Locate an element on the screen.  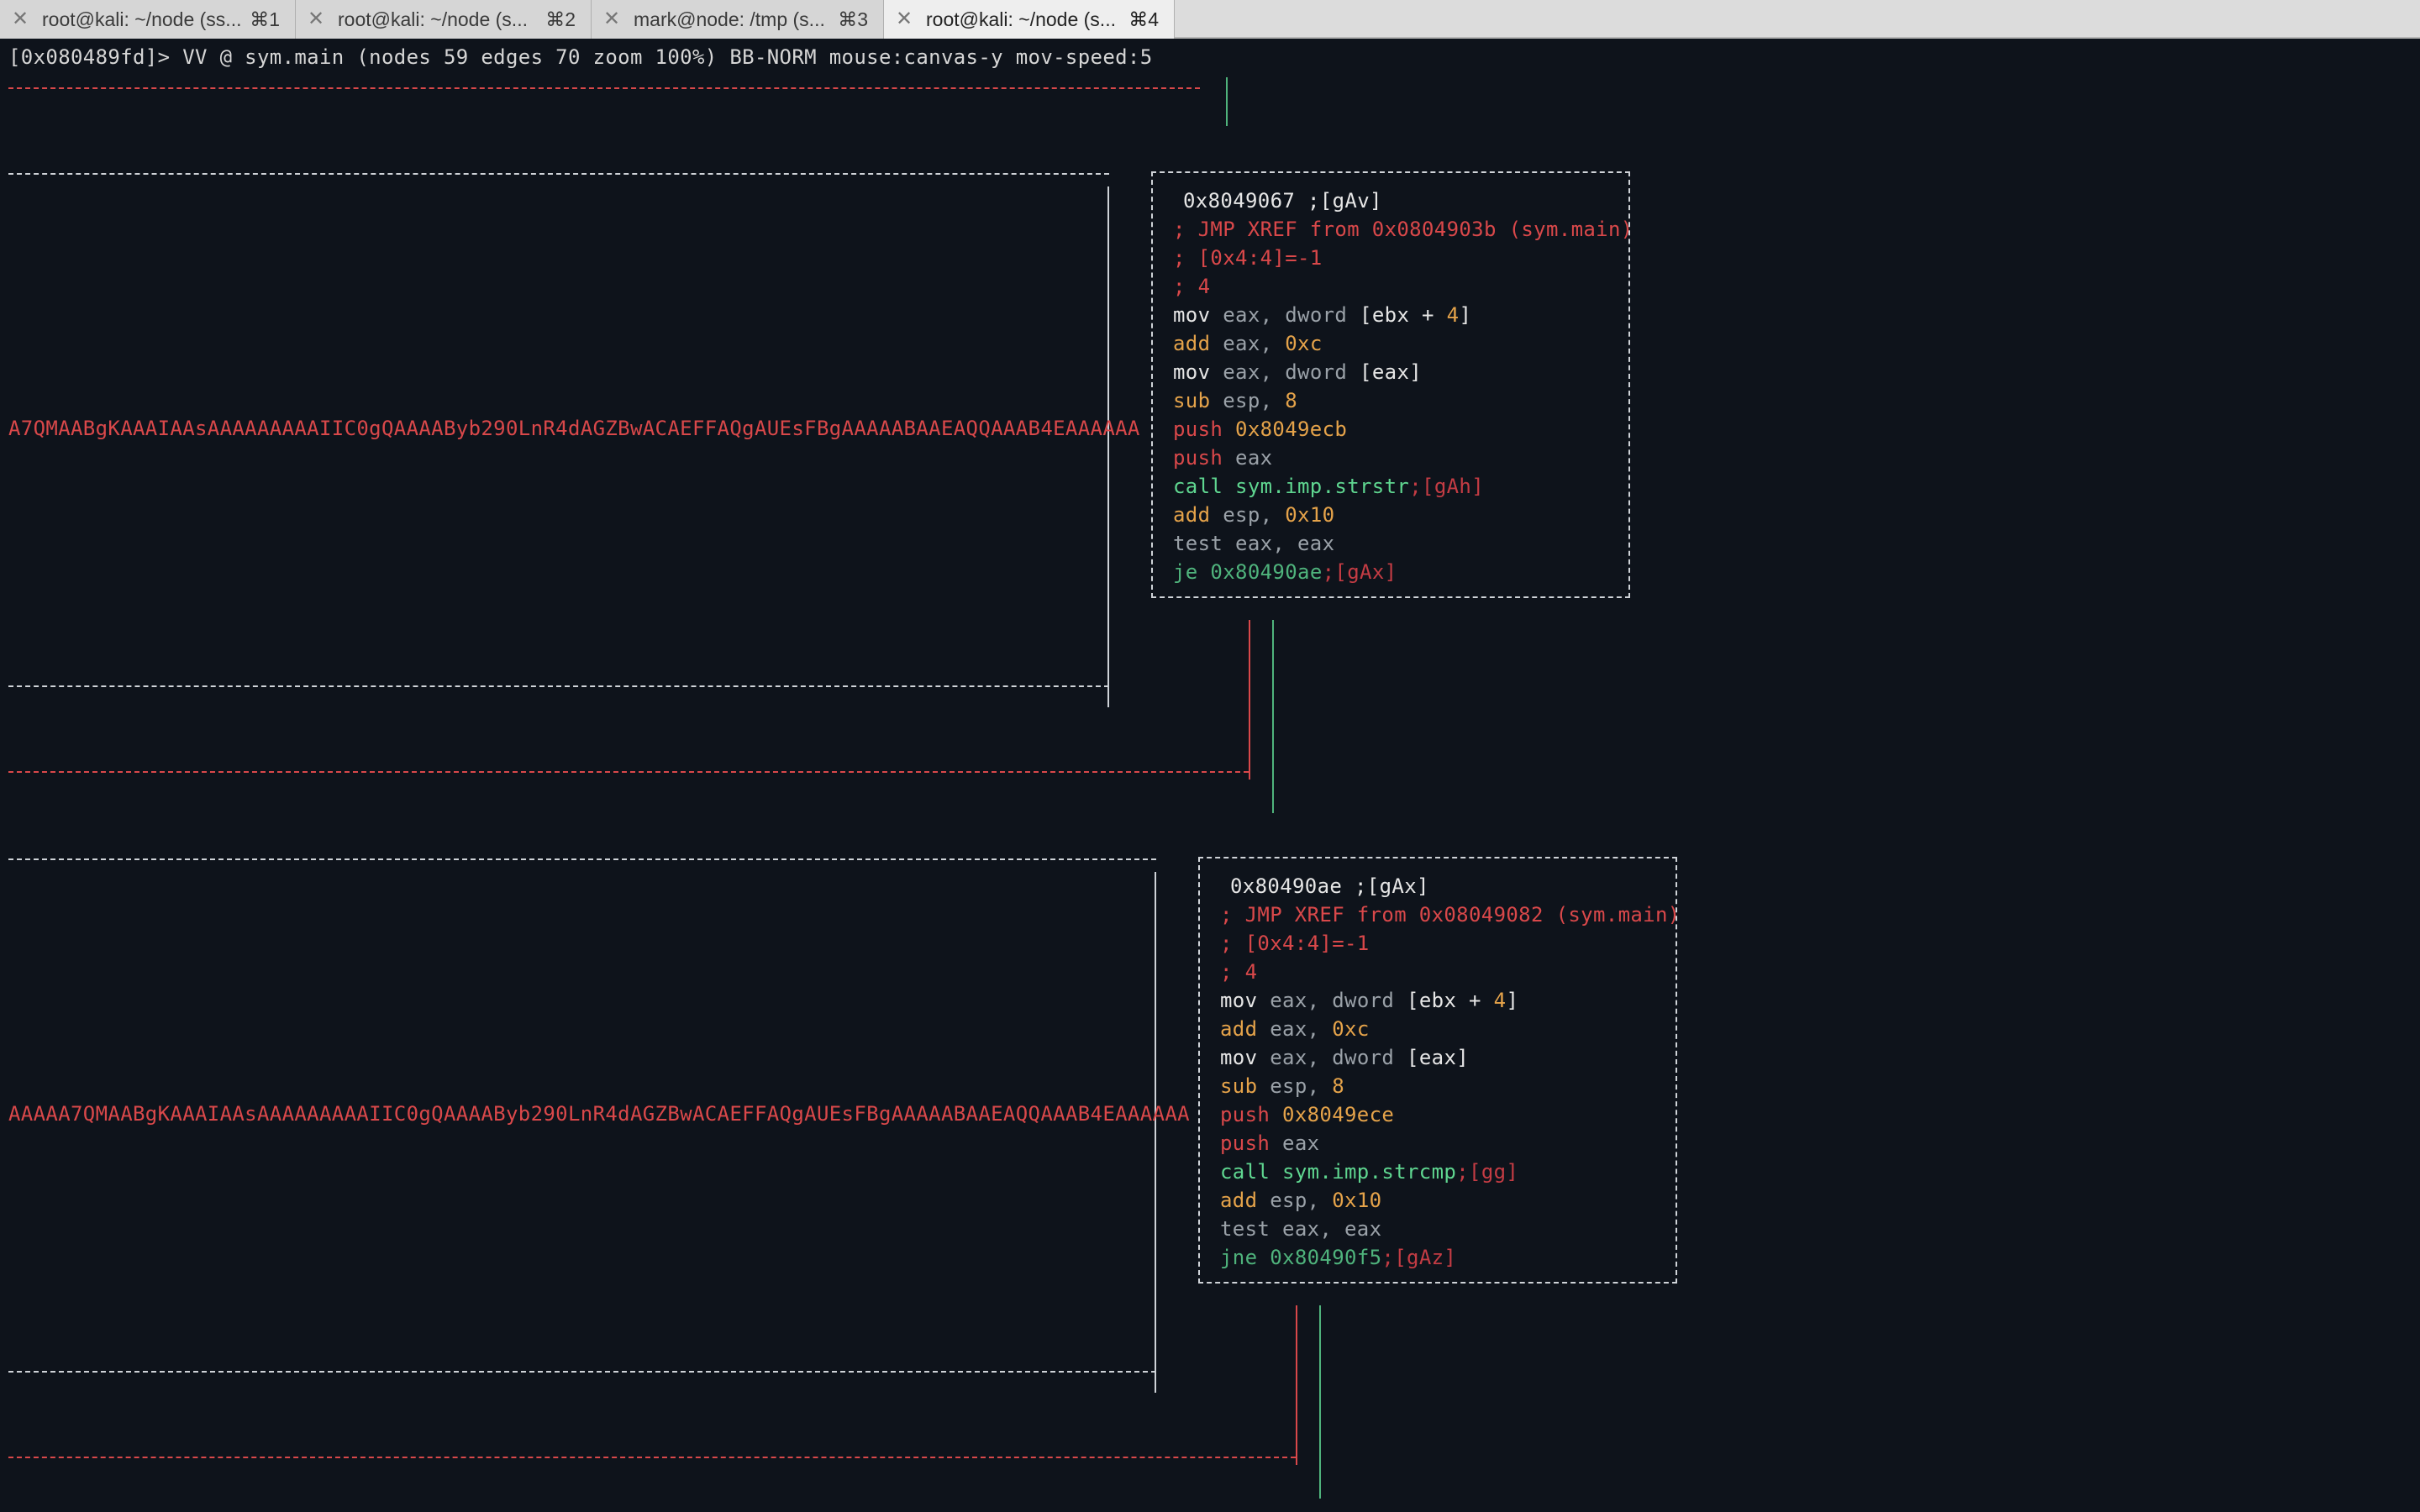
instruction: call sym.imp.strstr;[gAh] is located at coordinates (1329, 486).